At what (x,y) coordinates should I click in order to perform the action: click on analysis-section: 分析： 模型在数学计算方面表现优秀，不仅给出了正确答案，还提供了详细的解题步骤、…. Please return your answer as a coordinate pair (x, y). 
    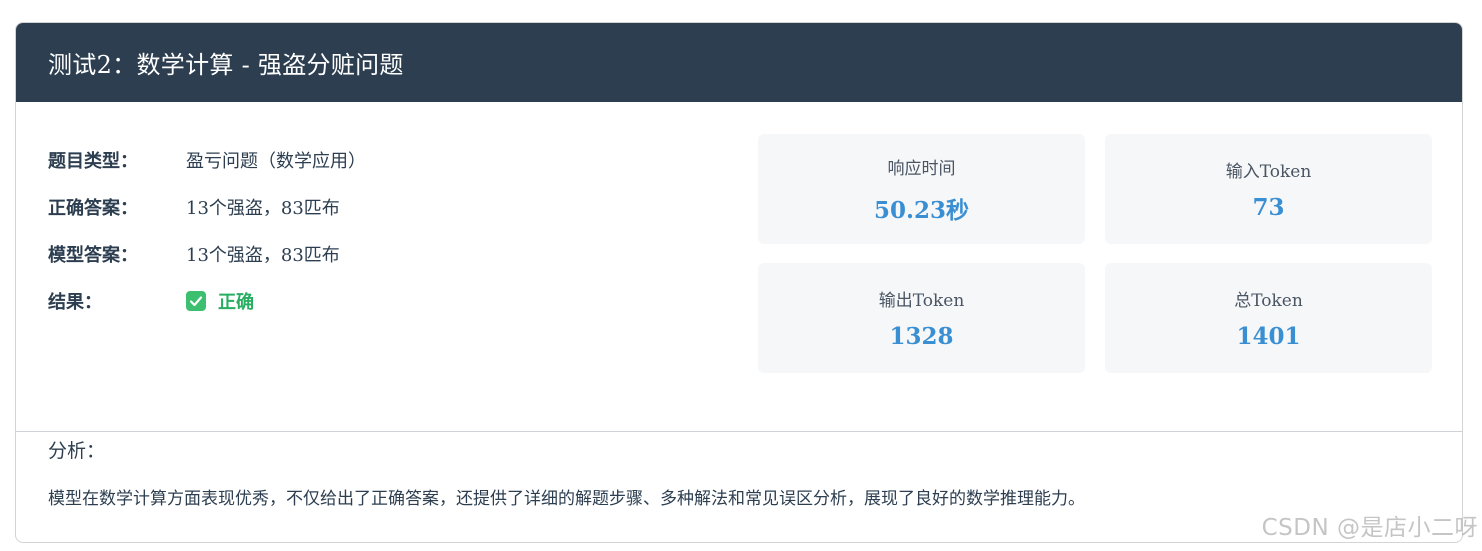
    Looking at the image, I should click on (739, 475).